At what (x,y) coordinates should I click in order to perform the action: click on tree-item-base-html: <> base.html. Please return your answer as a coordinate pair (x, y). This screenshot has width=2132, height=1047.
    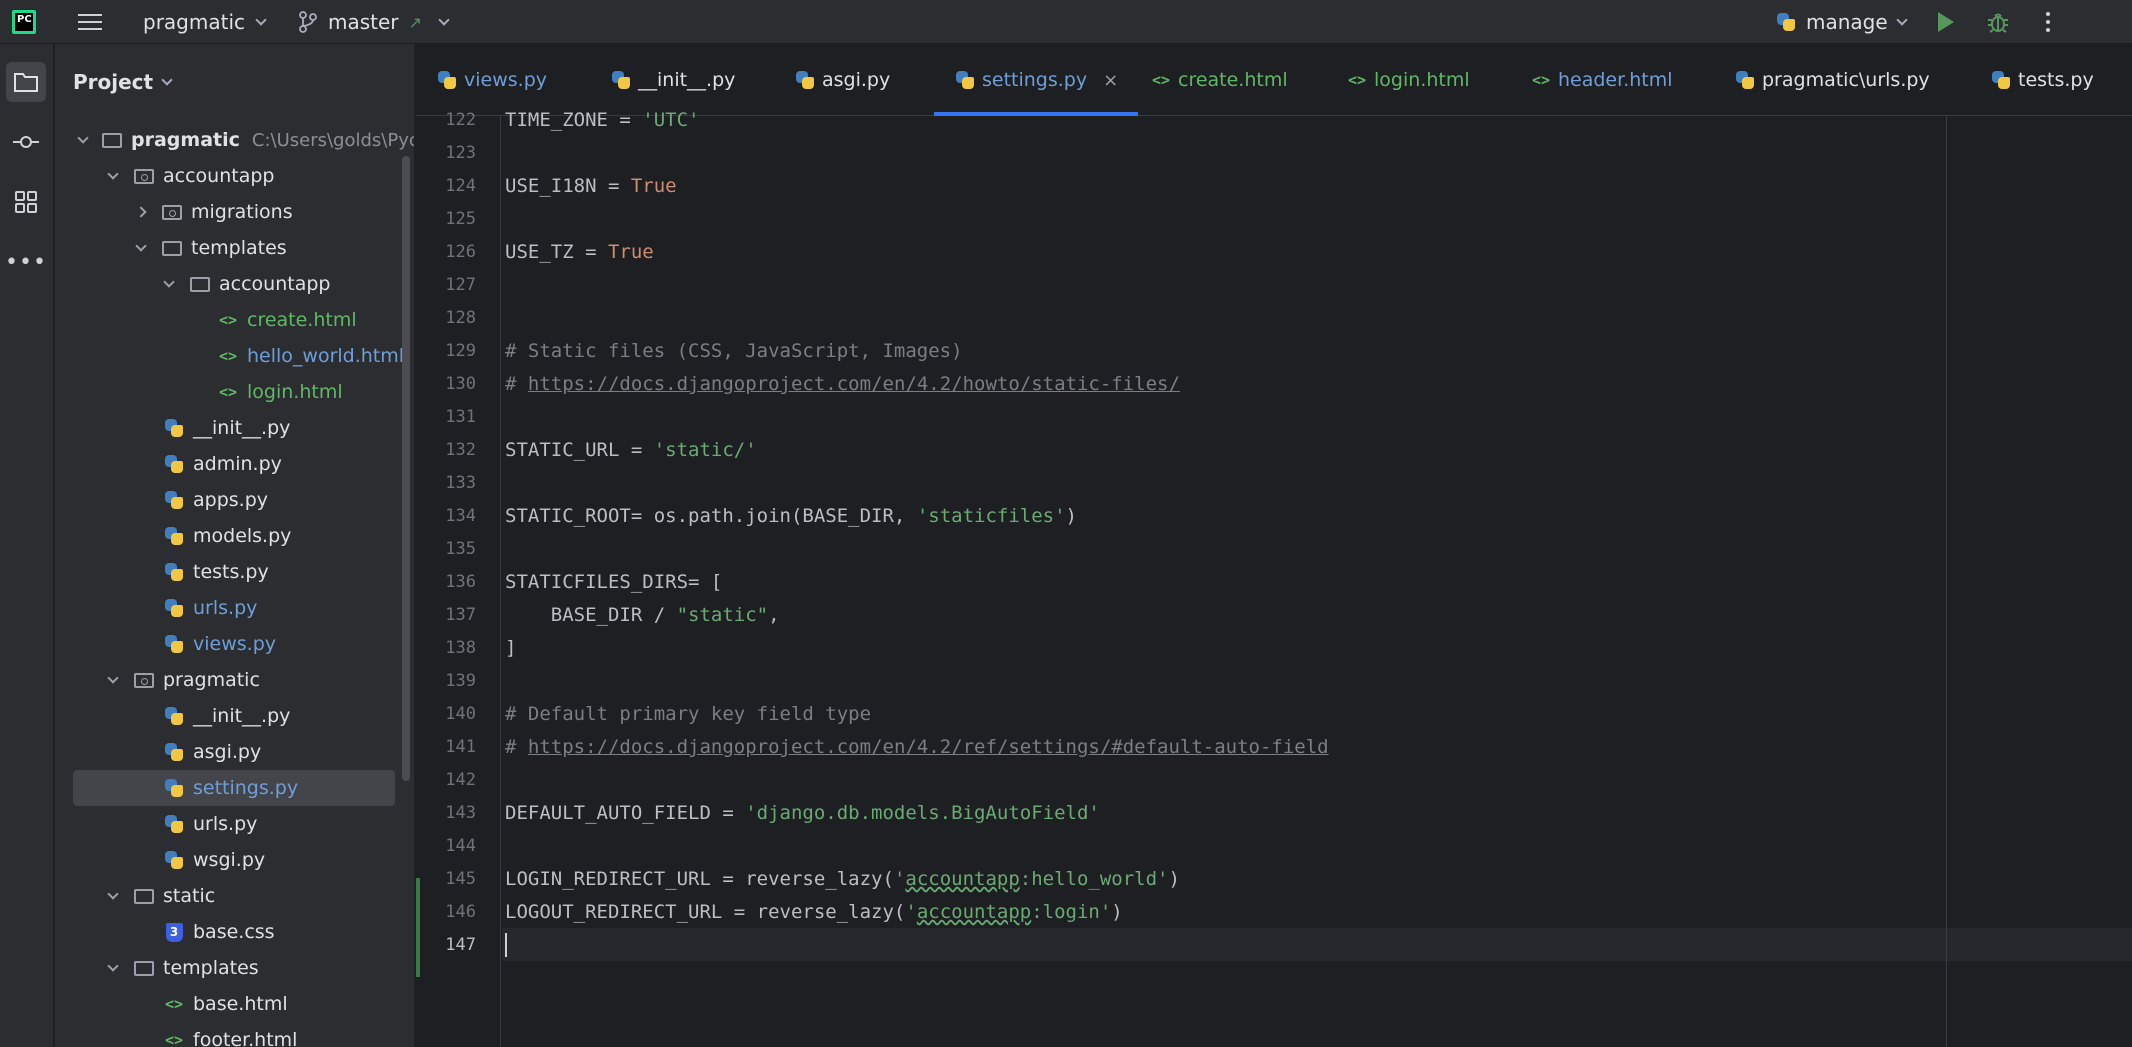
    Looking at the image, I should click on (230, 1004).